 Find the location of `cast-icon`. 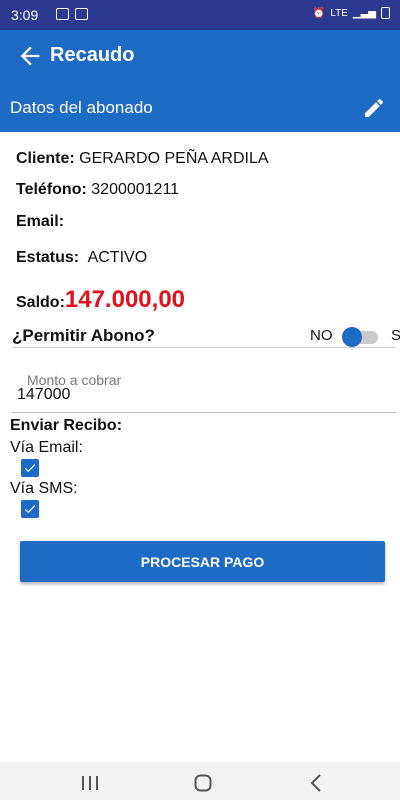

cast-icon is located at coordinates (62, 14).